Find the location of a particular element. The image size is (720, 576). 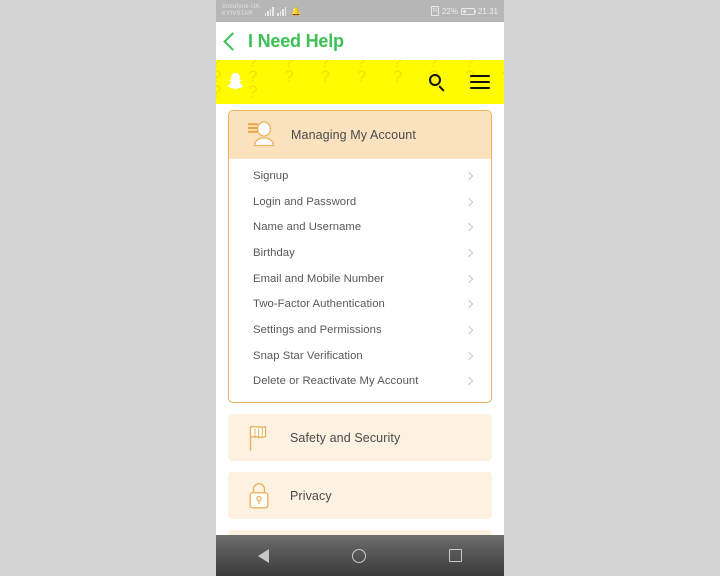

carrier-names: Vodafone UA KYIVSTAR is located at coordinates (241, 11).